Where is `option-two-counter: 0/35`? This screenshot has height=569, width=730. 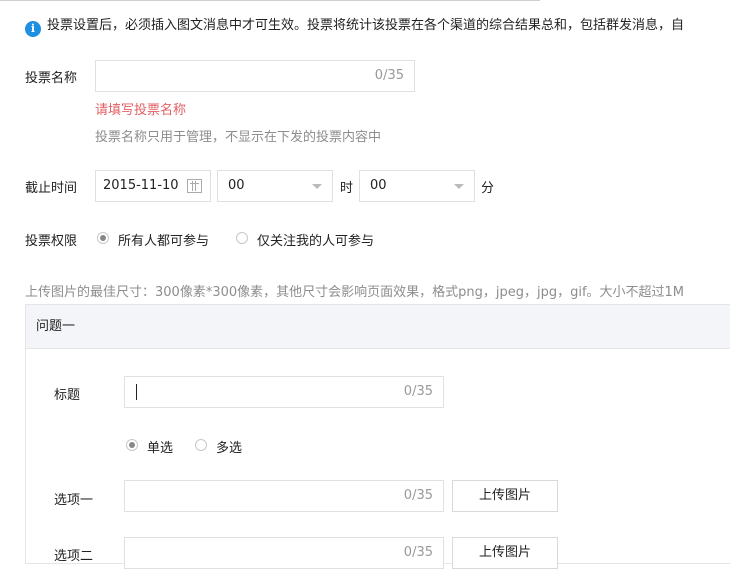
option-two-counter: 0/35 is located at coordinates (418, 552).